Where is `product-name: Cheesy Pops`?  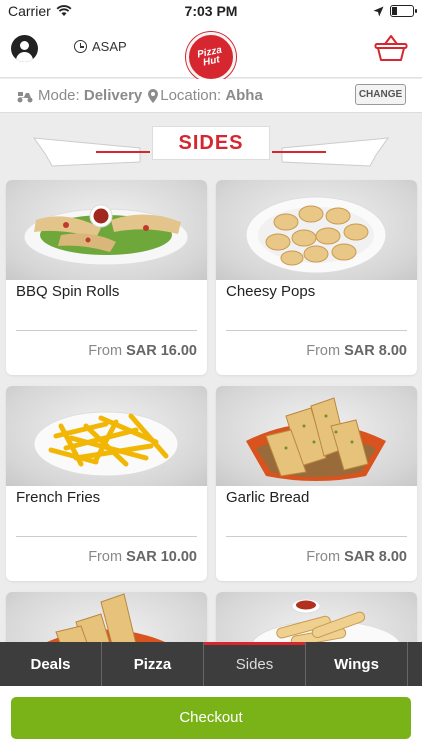 product-name: Cheesy Pops is located at coordinates (271, 291).